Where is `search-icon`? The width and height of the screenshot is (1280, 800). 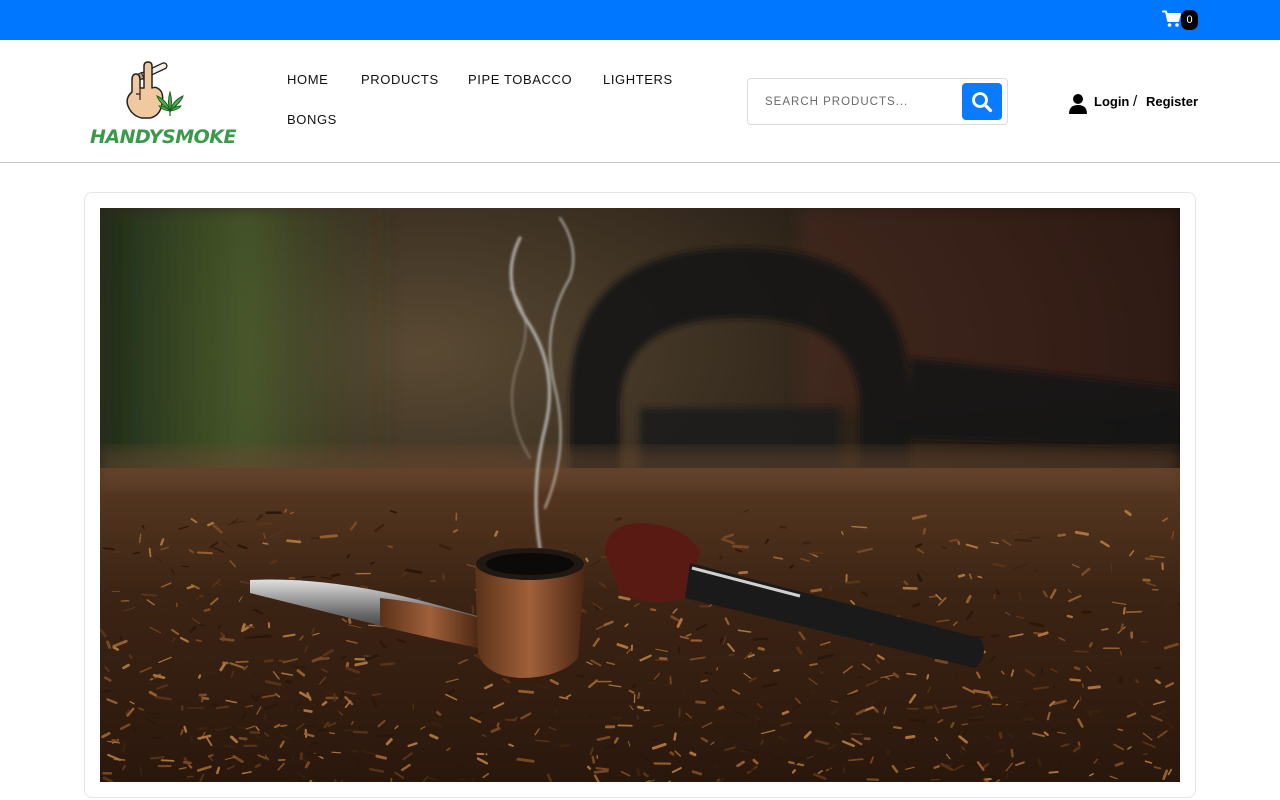 search-icon is located at coordinates (982, 101).